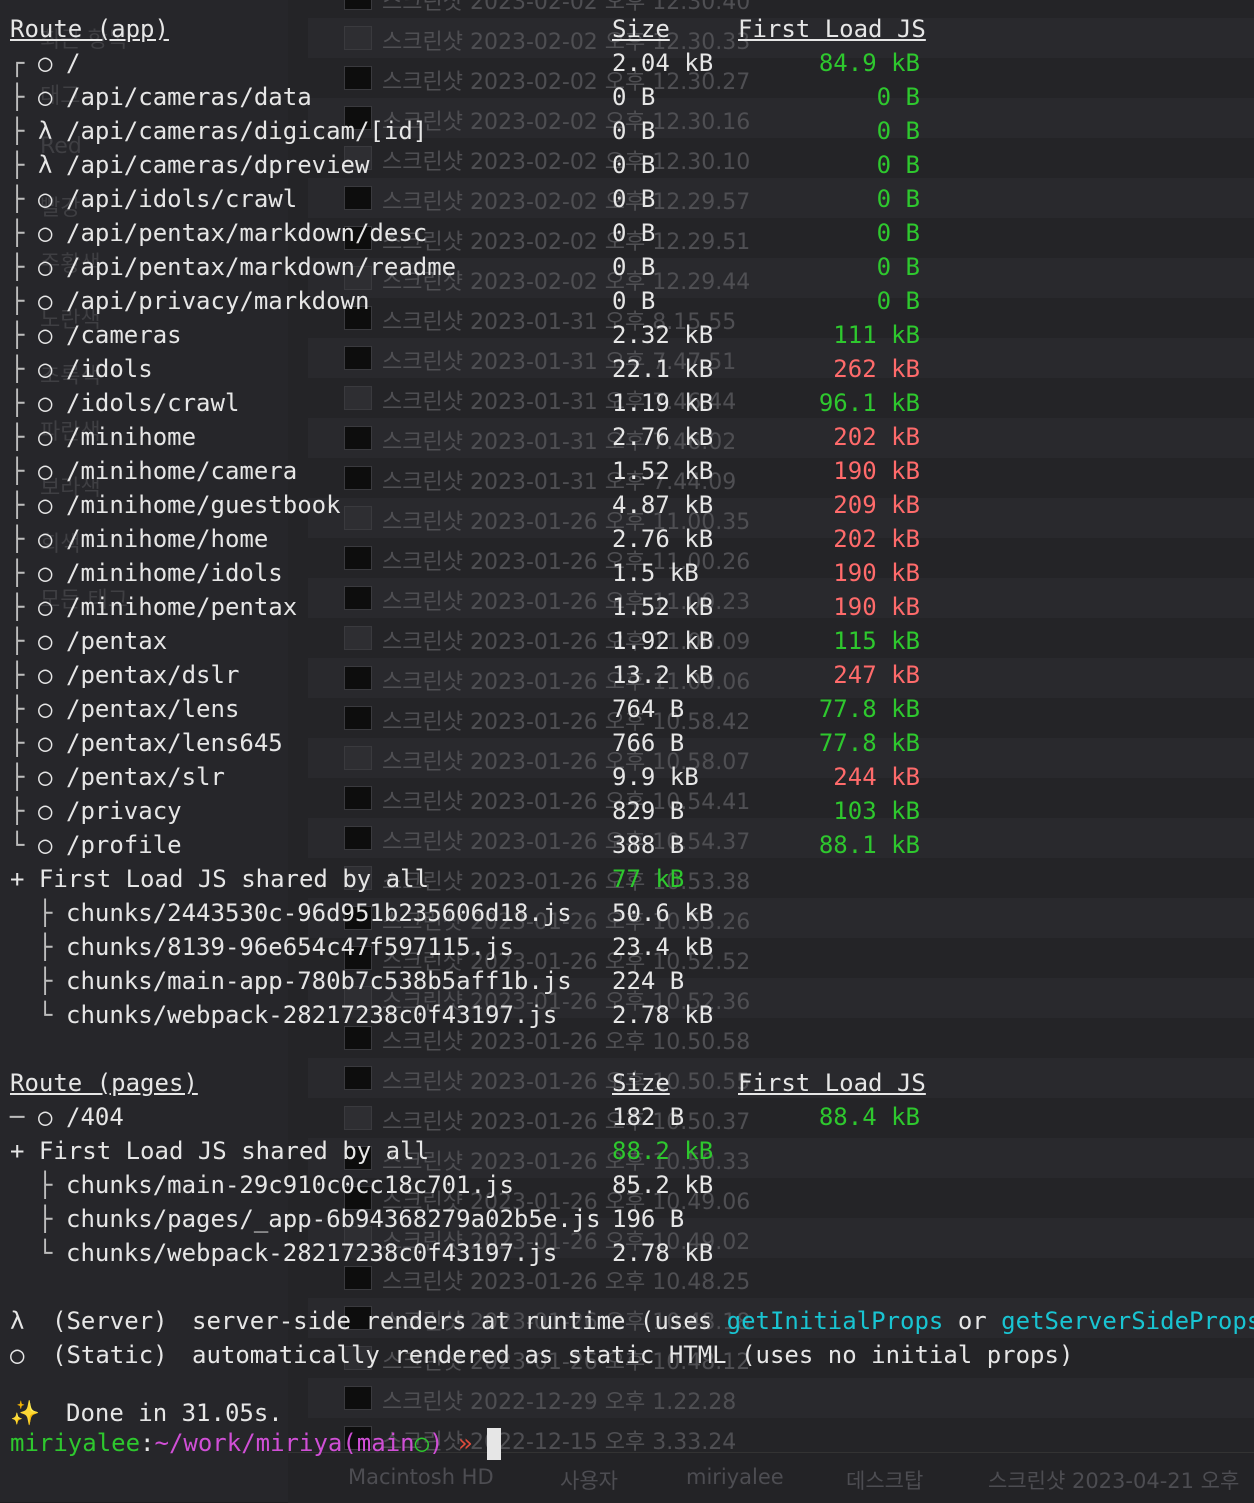  I want to click on route-row: ├ ○ /privacy 829 B 103 kB, so click(630, 811).